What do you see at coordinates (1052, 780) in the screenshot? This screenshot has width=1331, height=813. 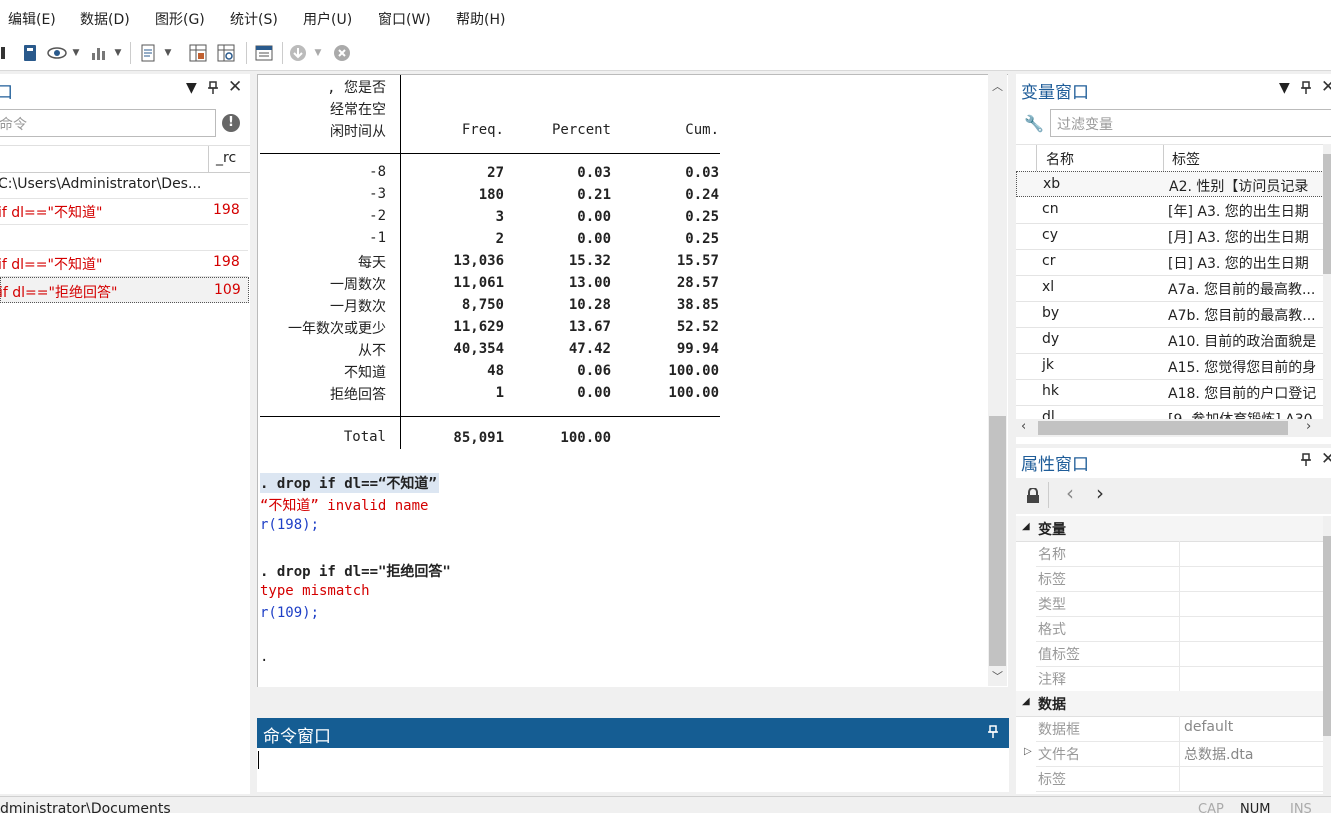 I see `property-key: 标签` at bounding box center [1052, 780].